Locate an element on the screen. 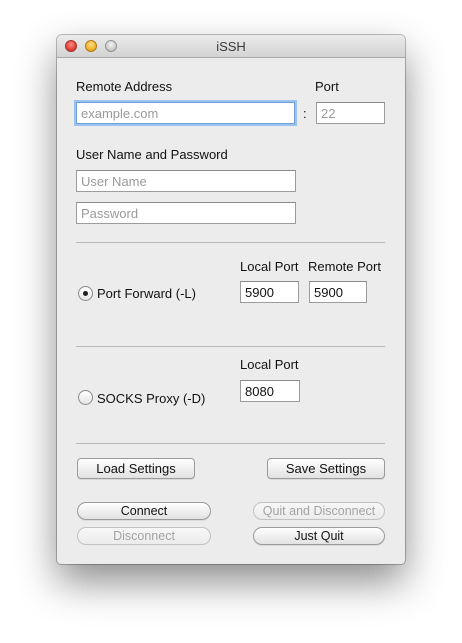 The width and height of the screenshot is (462, 643). connect-button: Connect is located at coordinates (144, 511).